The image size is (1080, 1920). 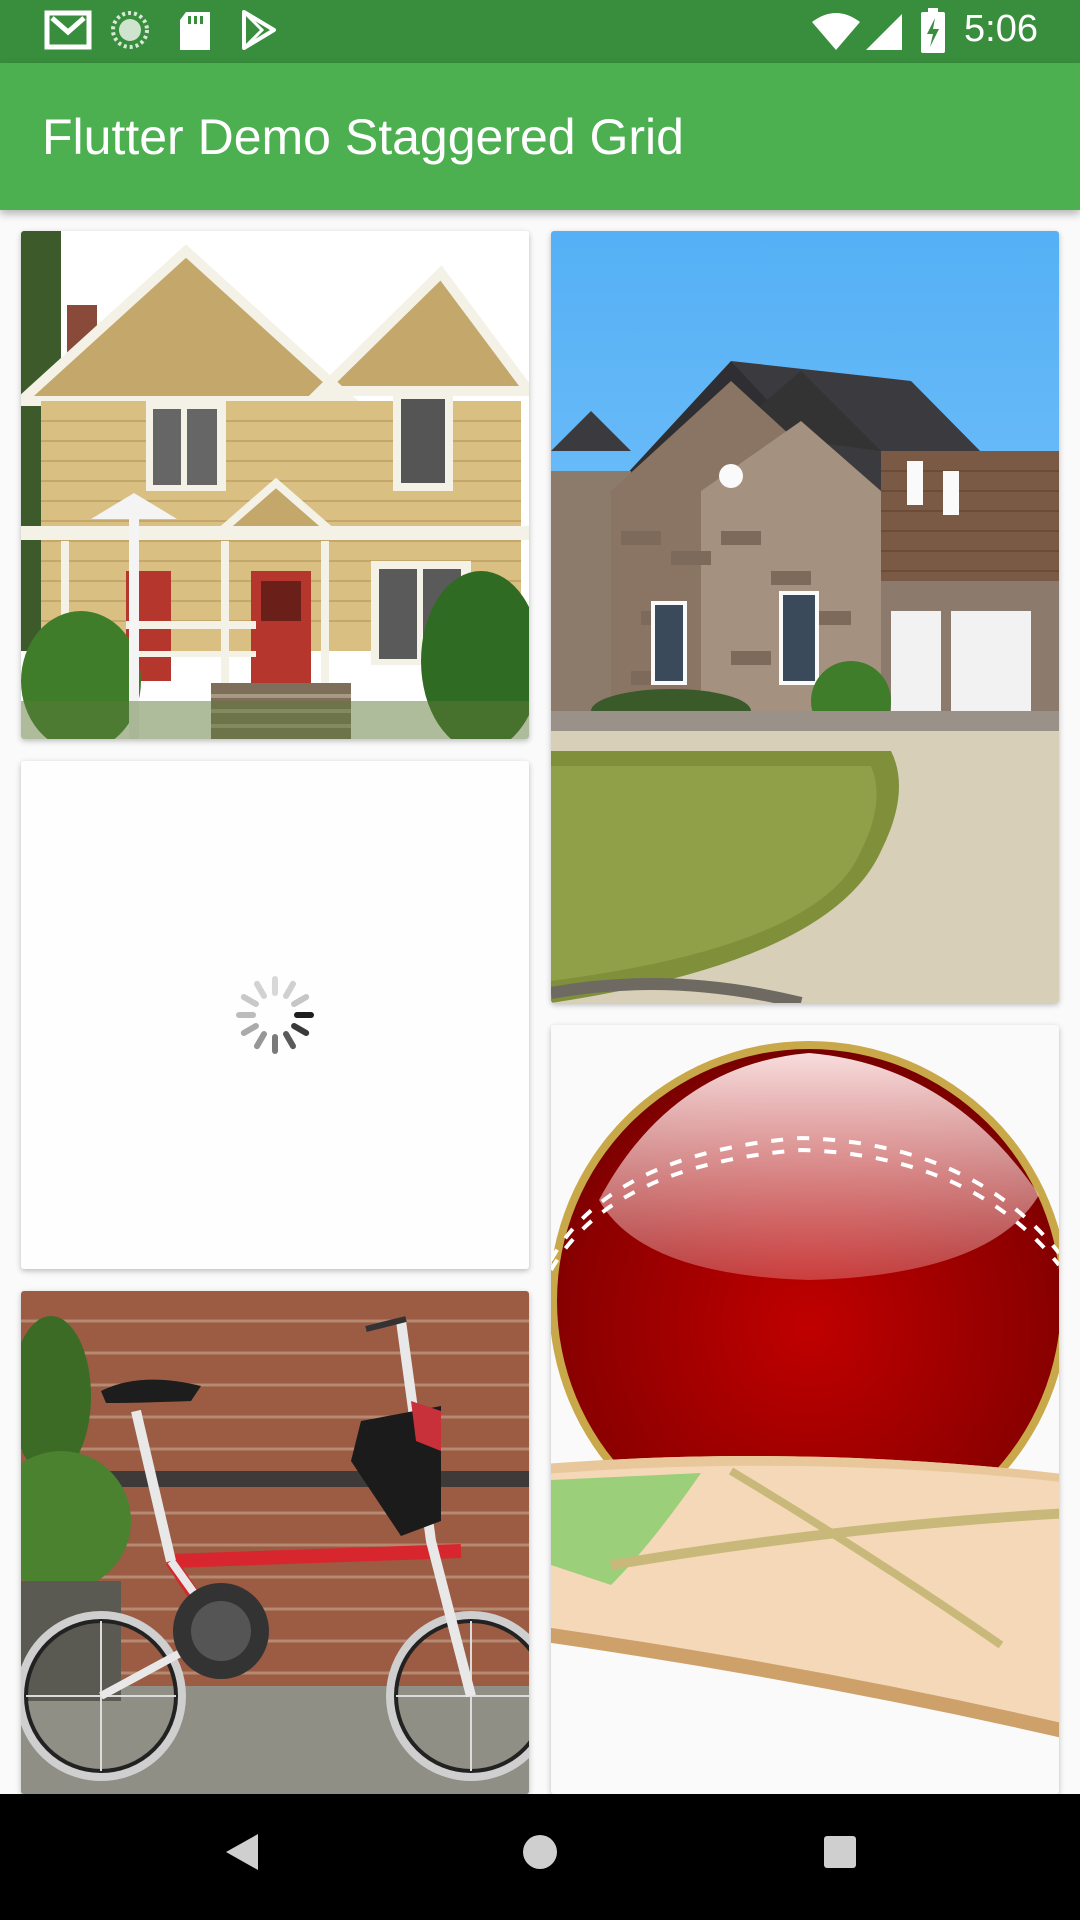 I want to click on wifi-icon, so click(x=836, y=31).